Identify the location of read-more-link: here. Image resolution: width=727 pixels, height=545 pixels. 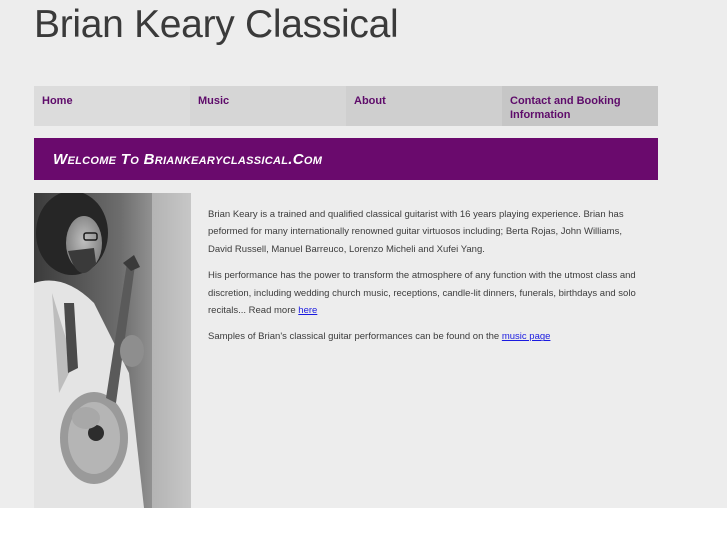
(307, 310).